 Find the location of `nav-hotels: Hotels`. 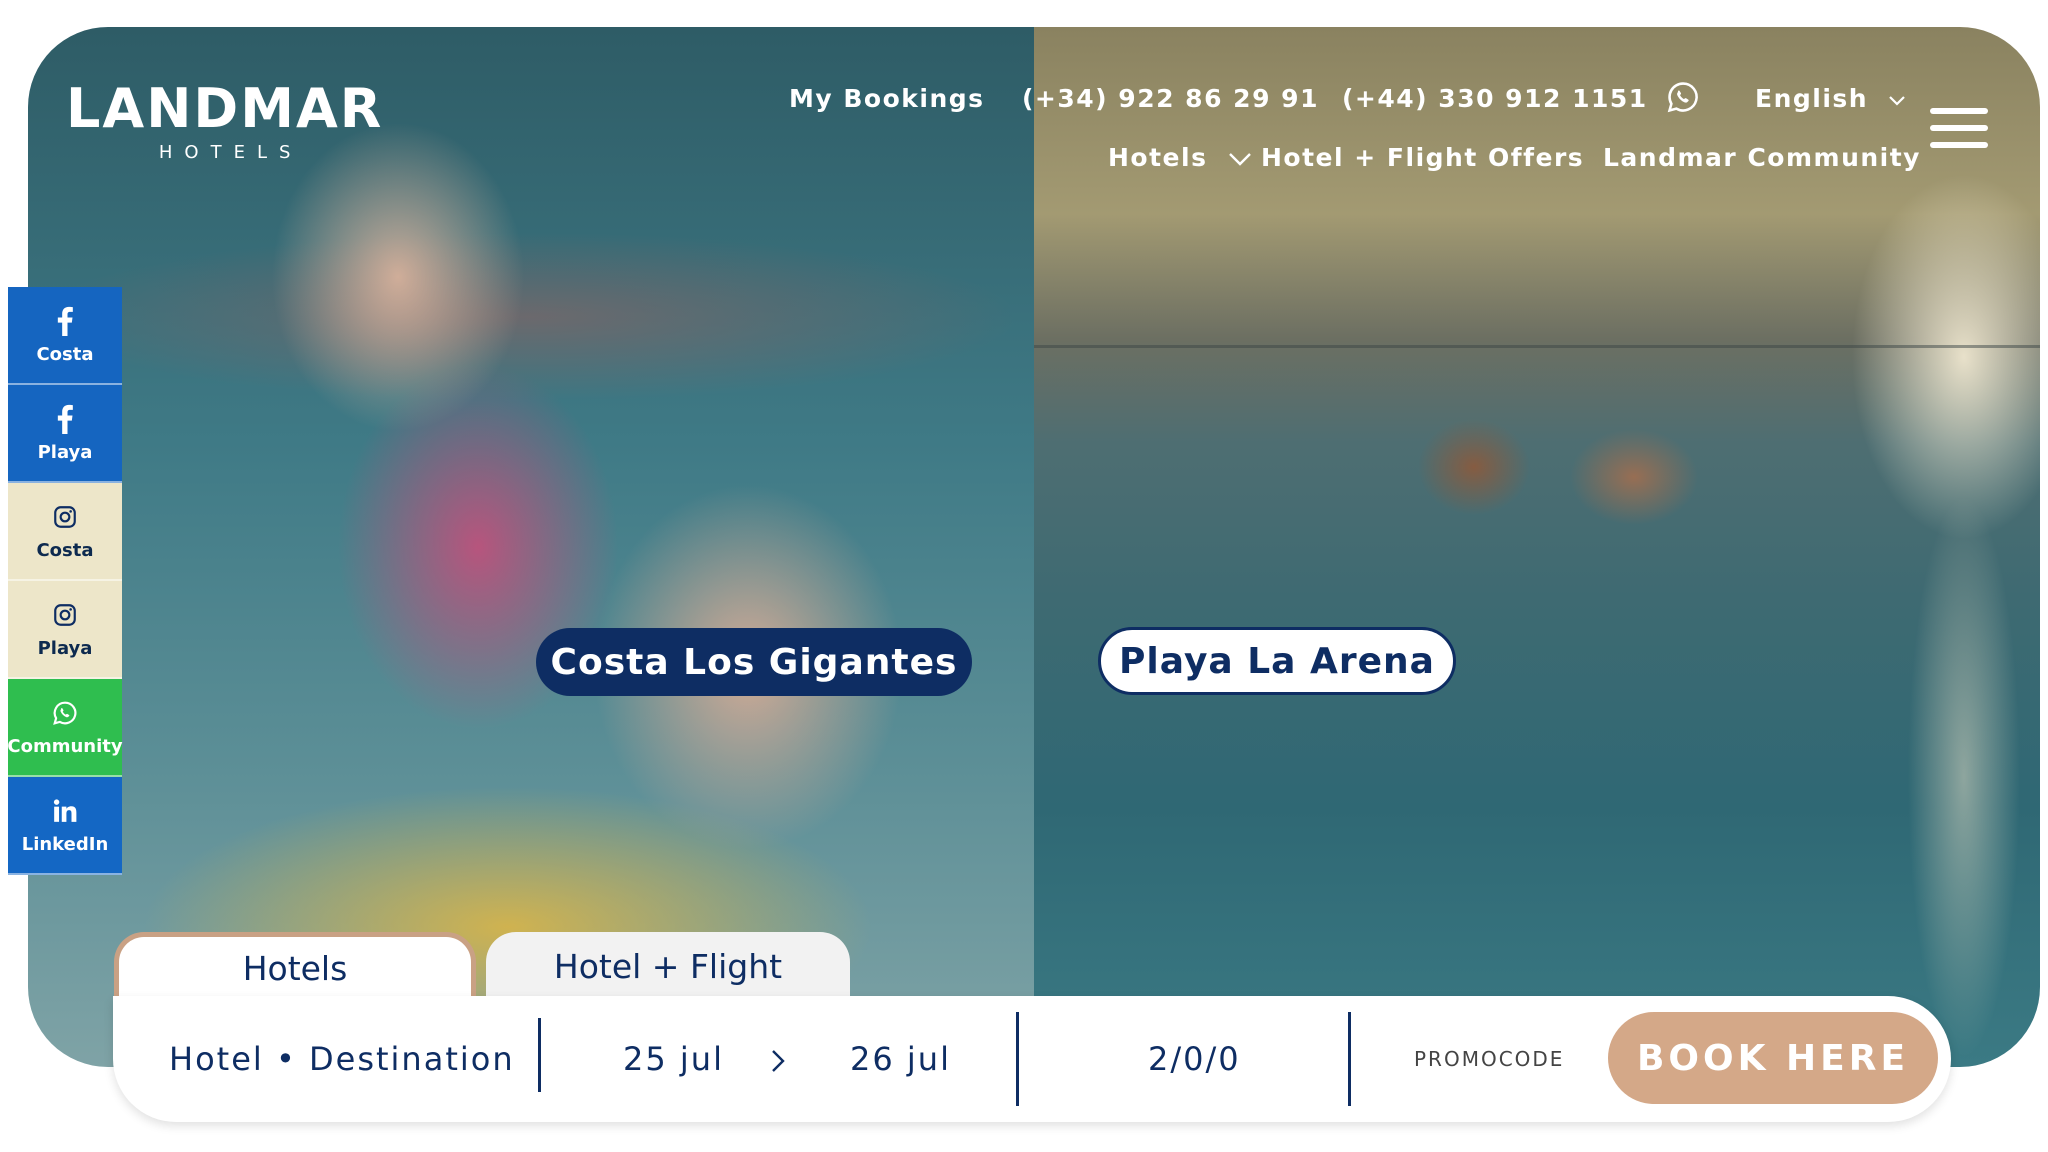

nav-hotels: Hotels is located at coordinates (1180, 157).